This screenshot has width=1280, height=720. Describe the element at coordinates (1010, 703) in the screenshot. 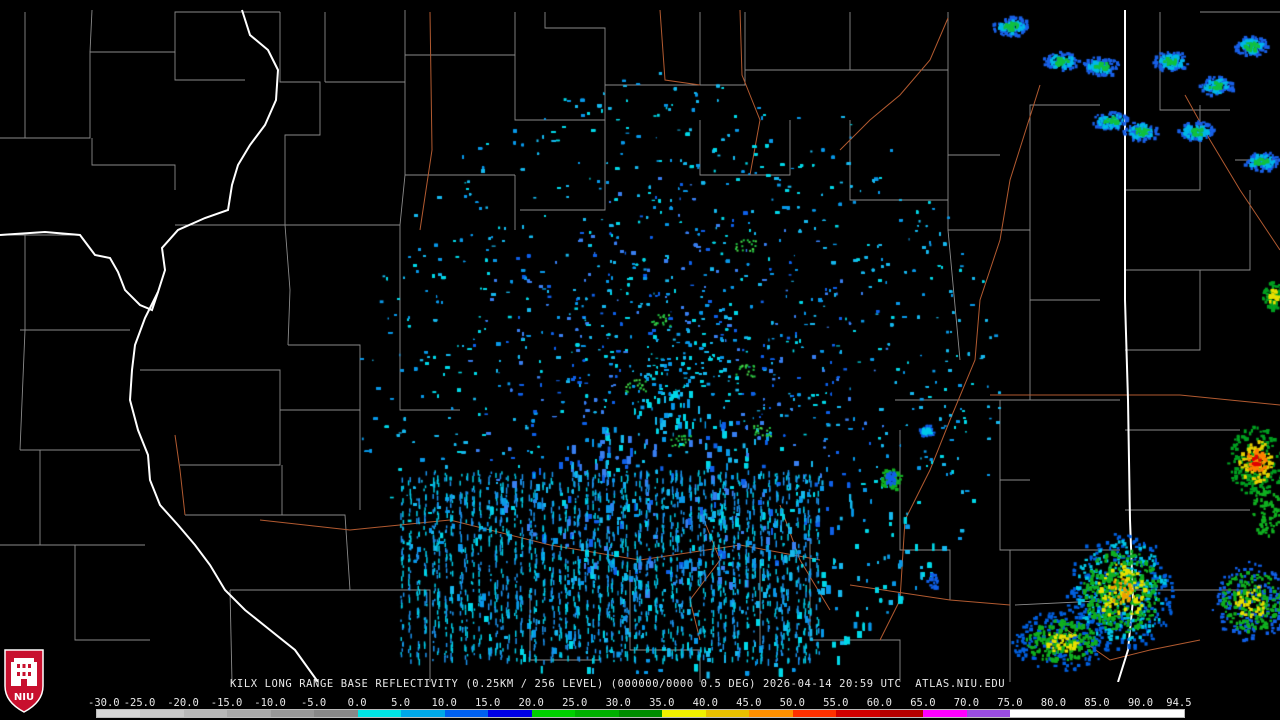

I see `scale-label: 75.0` at that location.